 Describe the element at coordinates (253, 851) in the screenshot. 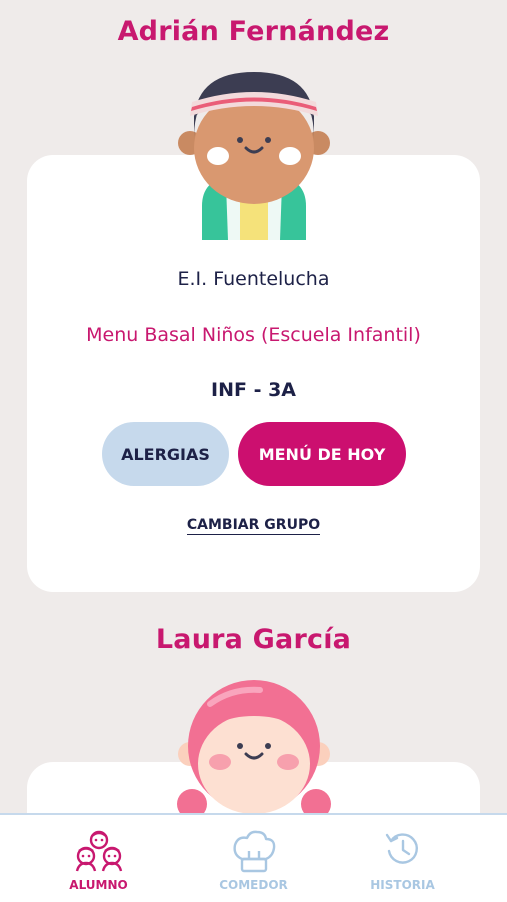

I see `chef-hat-icon` at that location.